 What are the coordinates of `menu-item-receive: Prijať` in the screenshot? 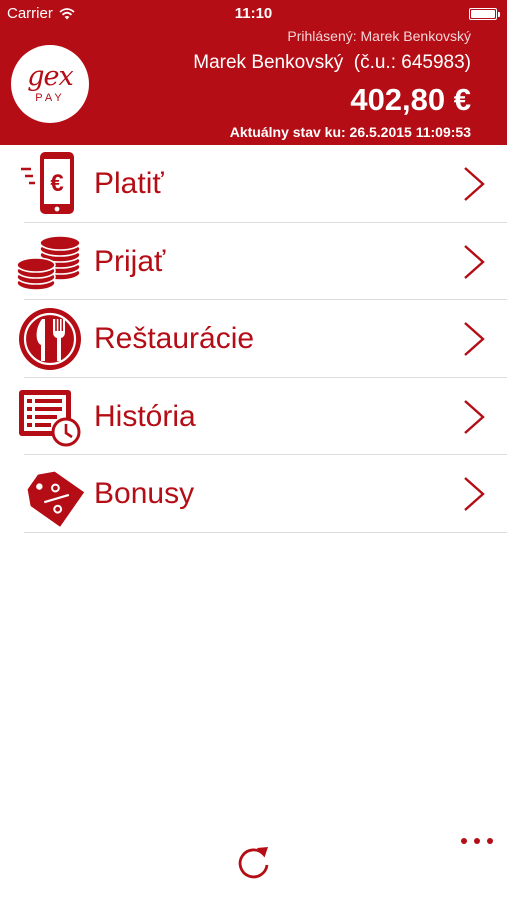 It's located at (253, 261).